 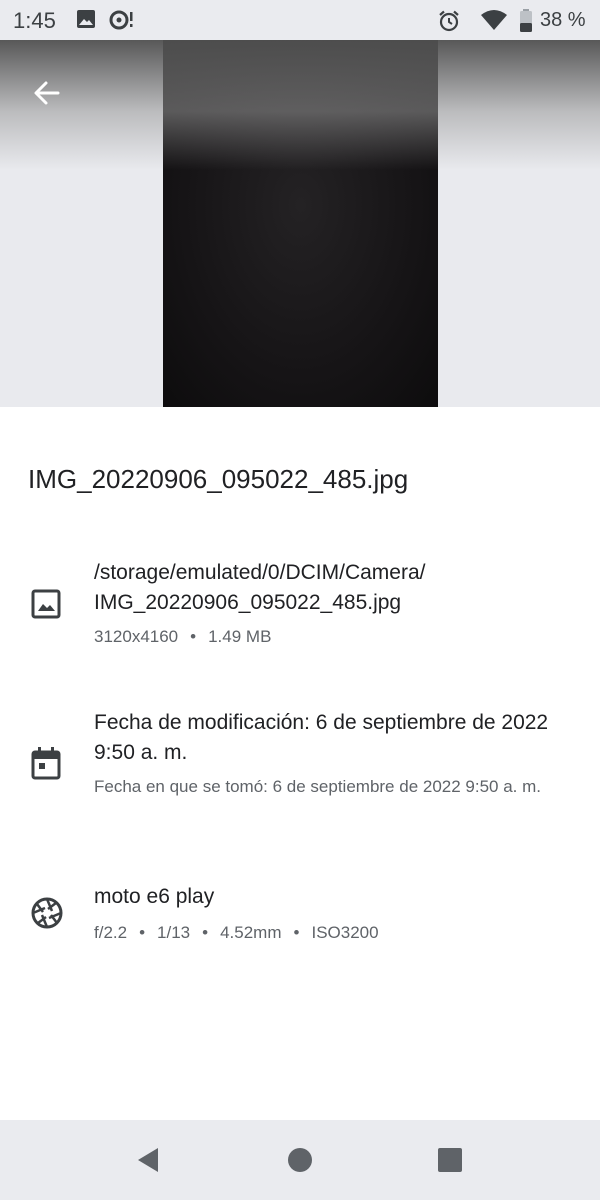 What do you see at coordinates (240, 636) in the screenshot?
I see `file-size: 1.49 MB` at bounding box center [240, 636].